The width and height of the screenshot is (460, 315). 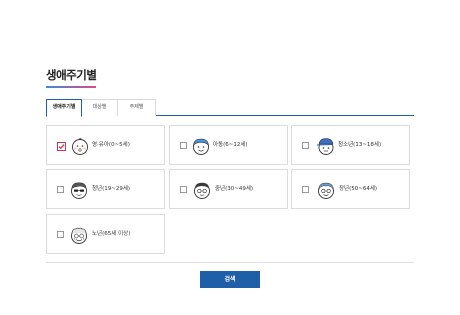 What do you see at coordinates (230, 262) in the screenshot?
I see `divider` at bounding box center [230, 262].